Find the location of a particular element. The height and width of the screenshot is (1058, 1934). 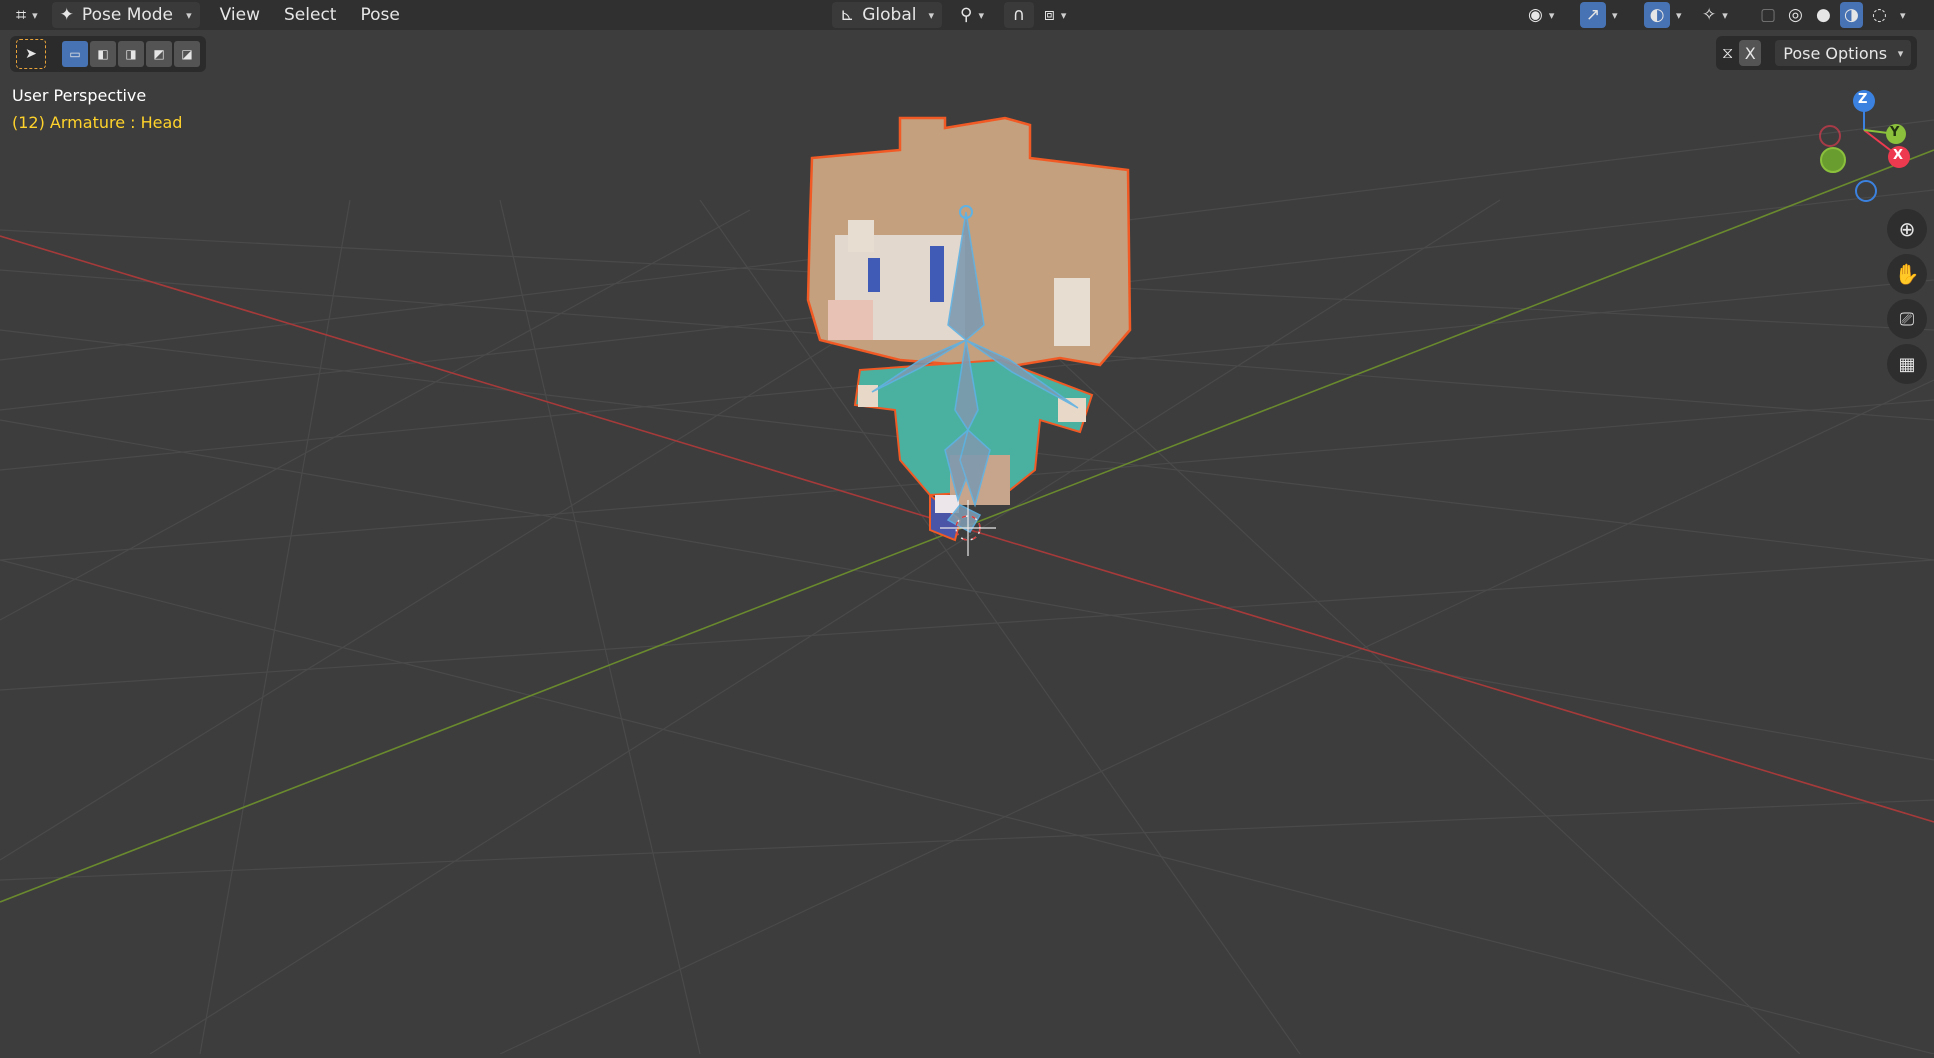

snap-target-button: ⧈ ▾ is located at coordinates (1055, 15).